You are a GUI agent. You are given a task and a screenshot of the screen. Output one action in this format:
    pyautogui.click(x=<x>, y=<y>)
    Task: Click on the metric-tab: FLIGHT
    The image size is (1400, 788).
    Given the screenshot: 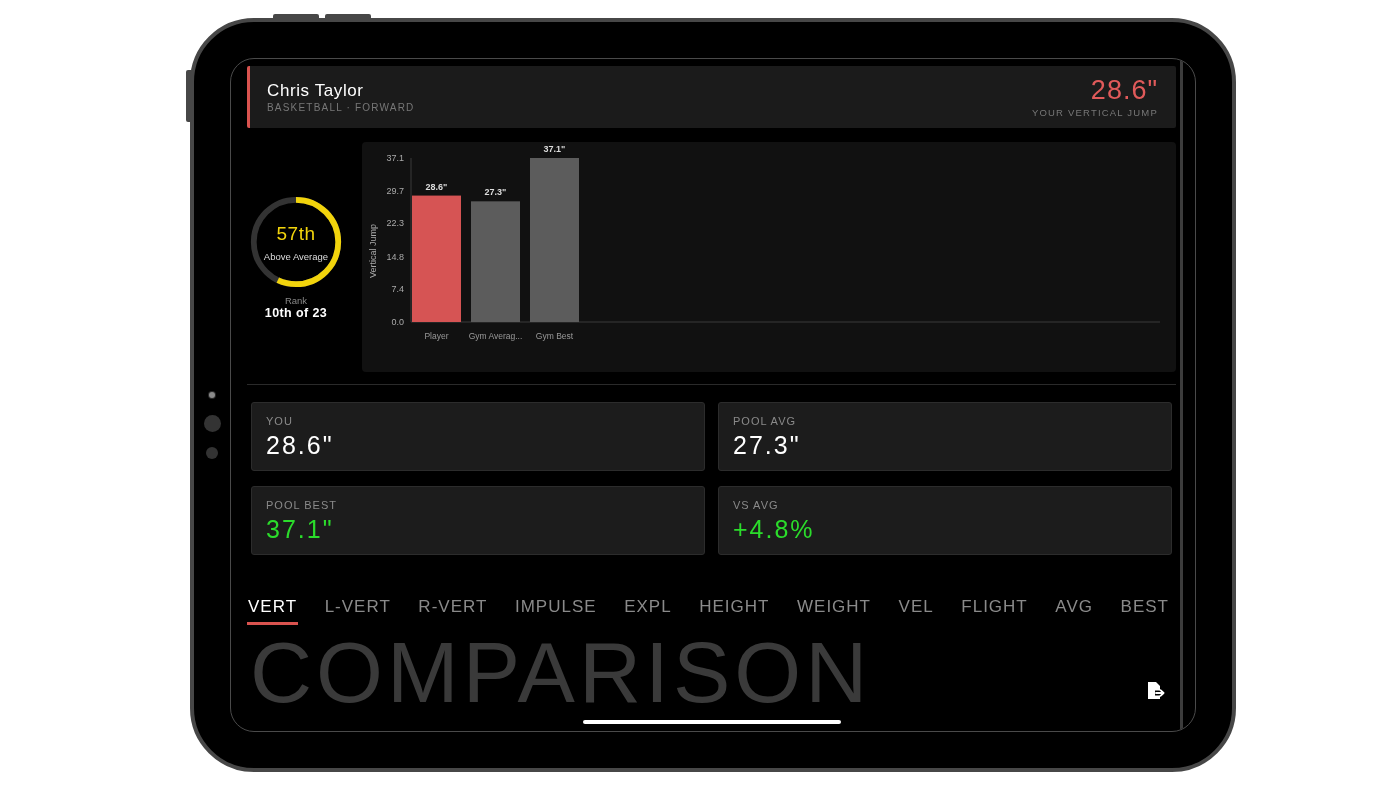 What is the action you would take?
    pyautogui.click(x=994, y=611)
    